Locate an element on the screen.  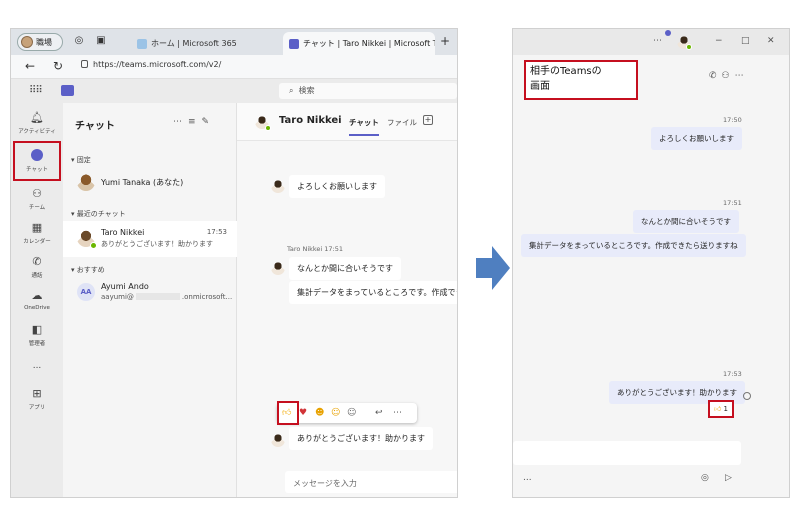
section-suggested: ▾ おすすめ is located at coordinates (88, 270).